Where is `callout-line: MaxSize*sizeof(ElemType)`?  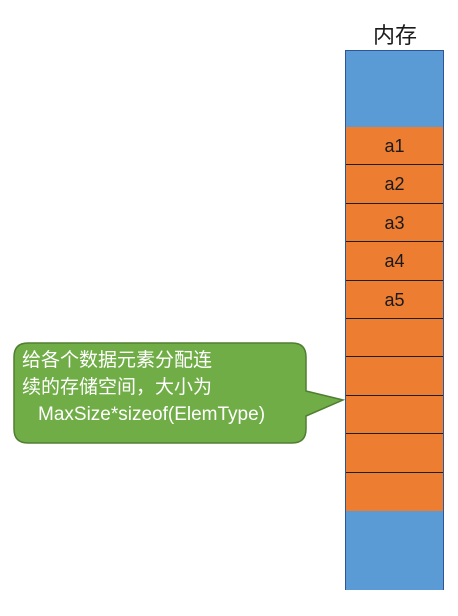
callout-line: MaxSize*sizeof(ElemType) is located at coordinates (152, 414).